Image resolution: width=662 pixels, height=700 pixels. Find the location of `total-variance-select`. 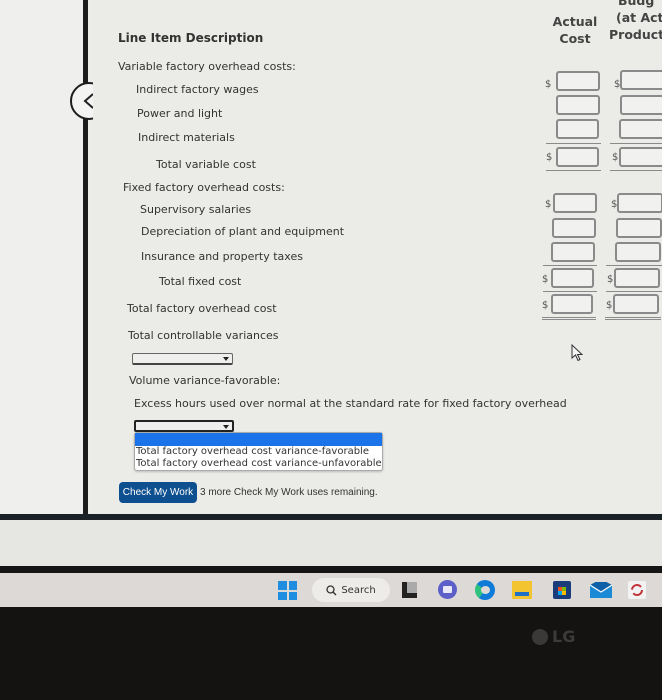

total-variance-select is located at coordinates (184, 426).